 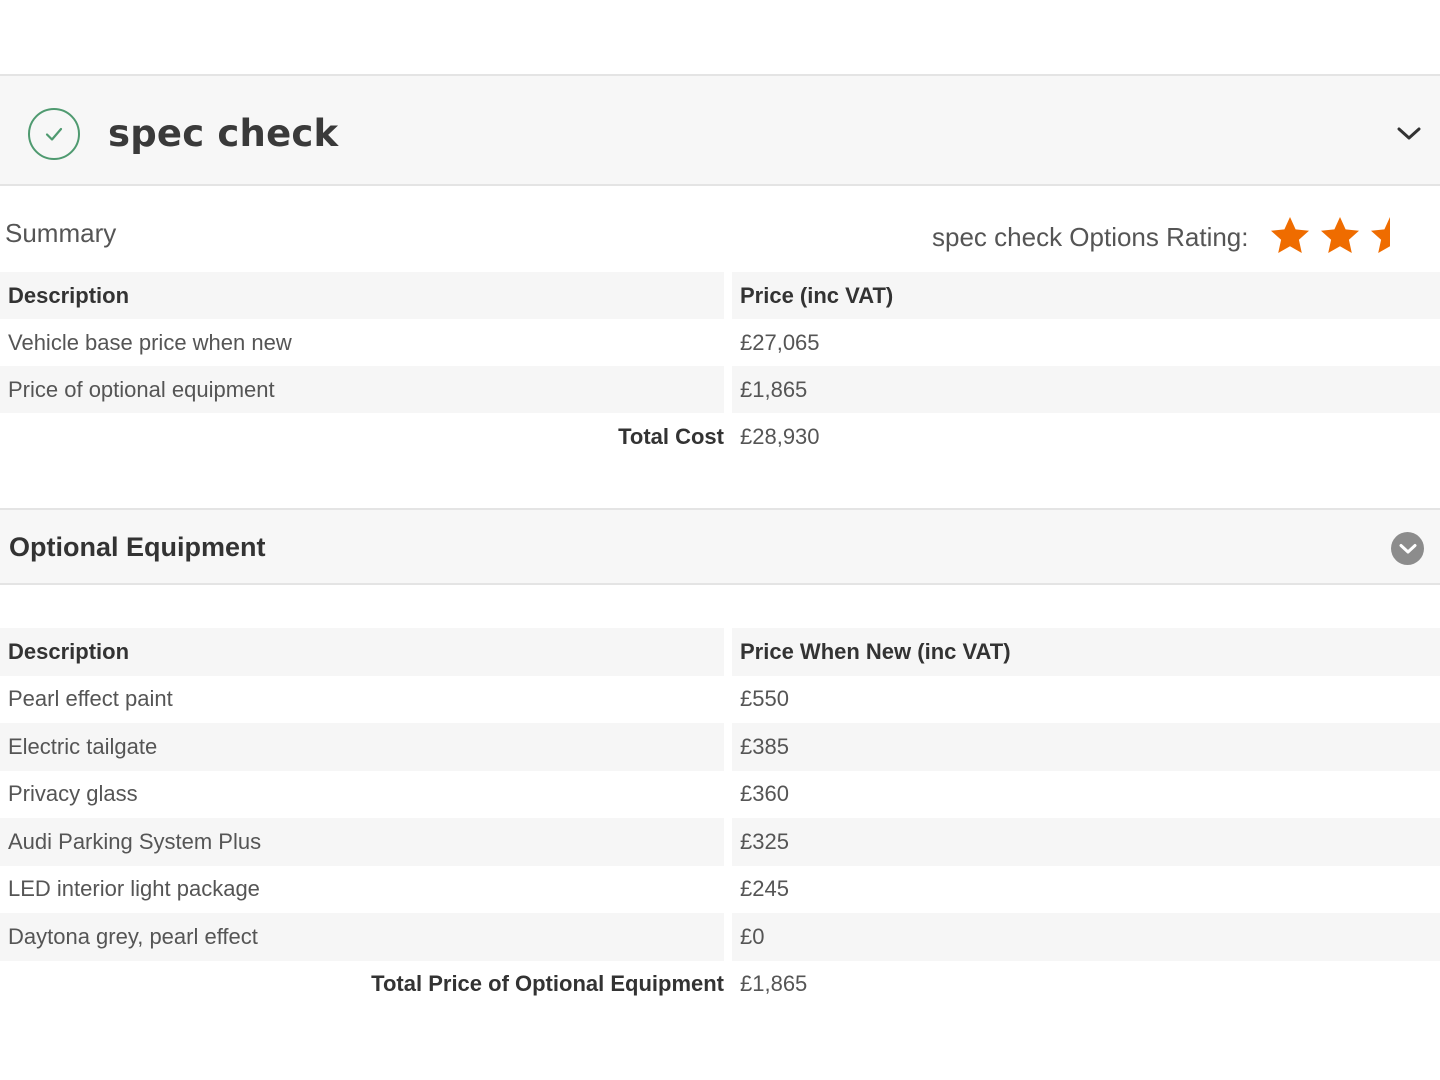 I want to click on table-row: Price of optional equipment £1,865, so click(x=720, y=389).